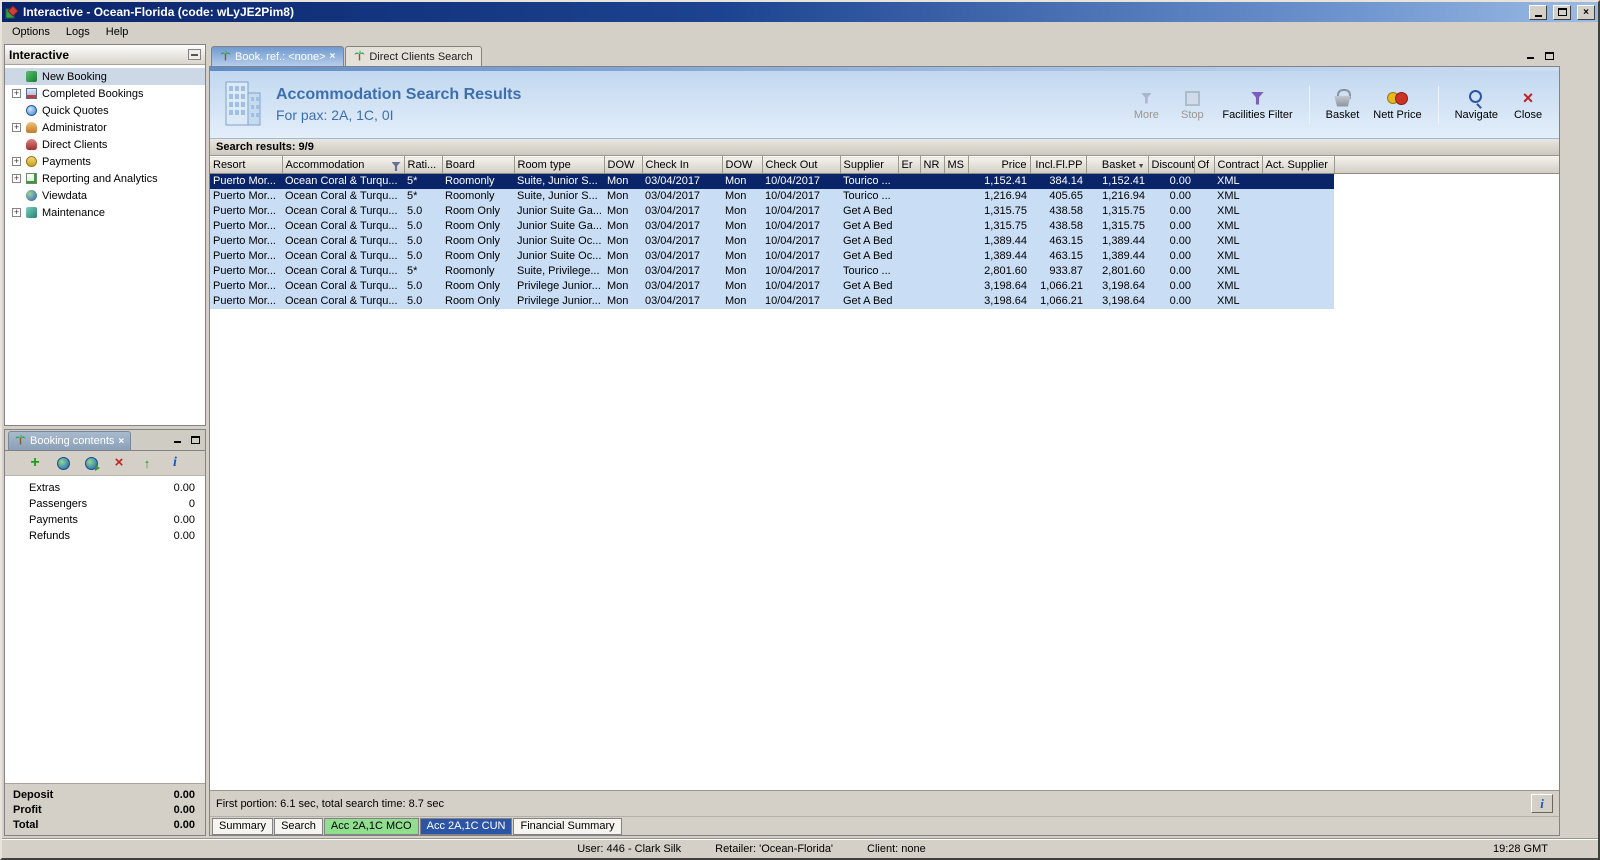  What do you see at coordinates (1586, 12) in the screenshot?
I see `close-button: ×` at bounding box center [1586, 12].